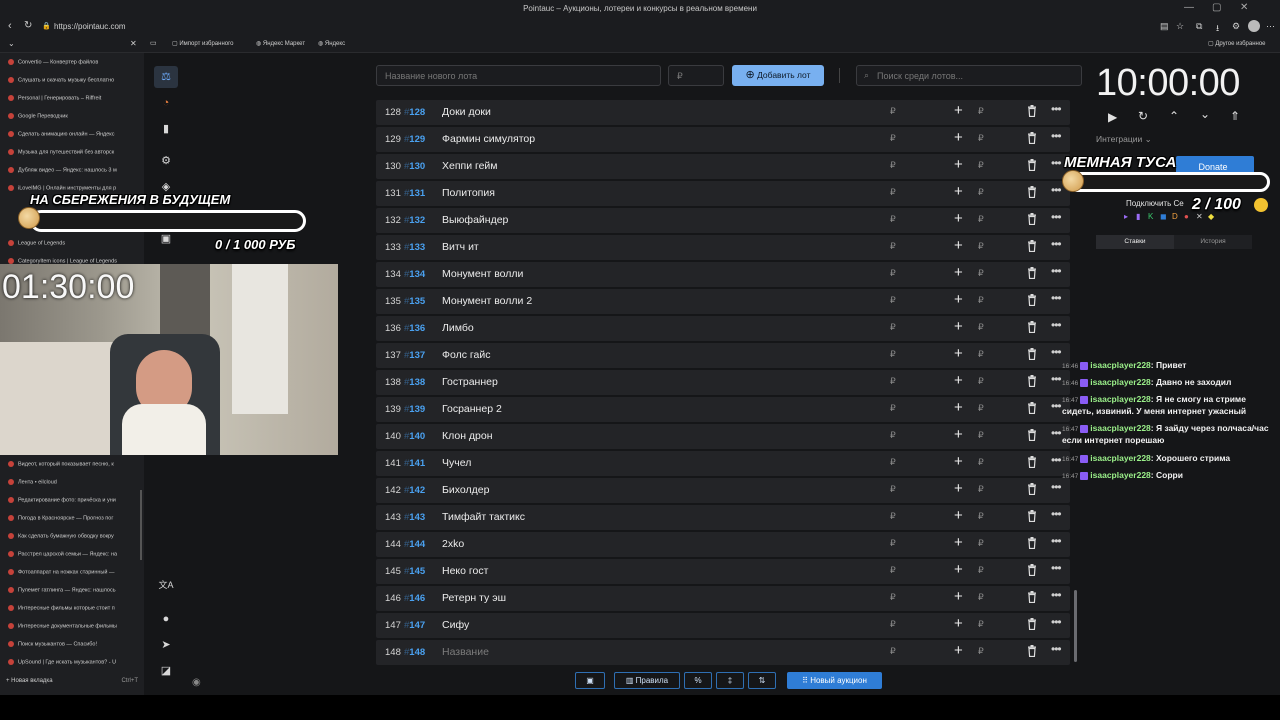  I want to click on settings-gear-icon: ⚙, so click(166, 161).